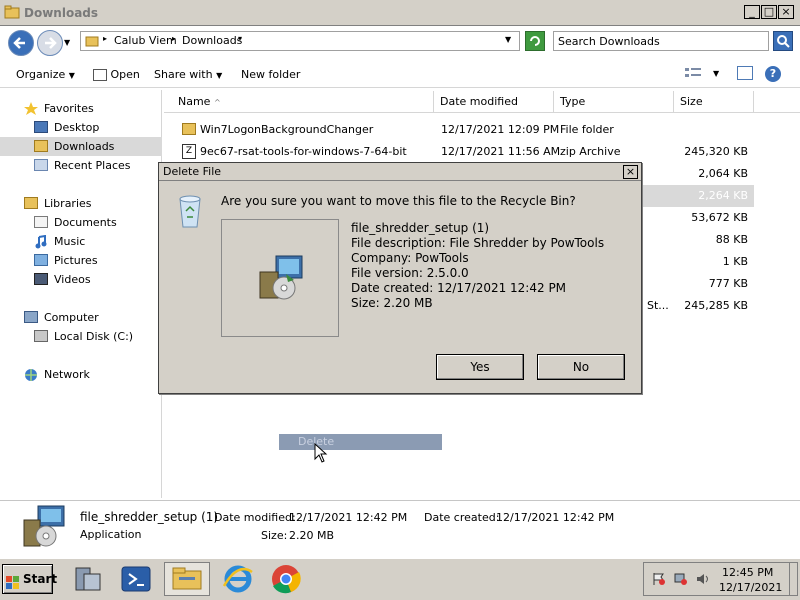 Image resolution: width=800 pixels, height=600 pixels. I want to click on column-date-modified: Date modified, so click(494, 102).